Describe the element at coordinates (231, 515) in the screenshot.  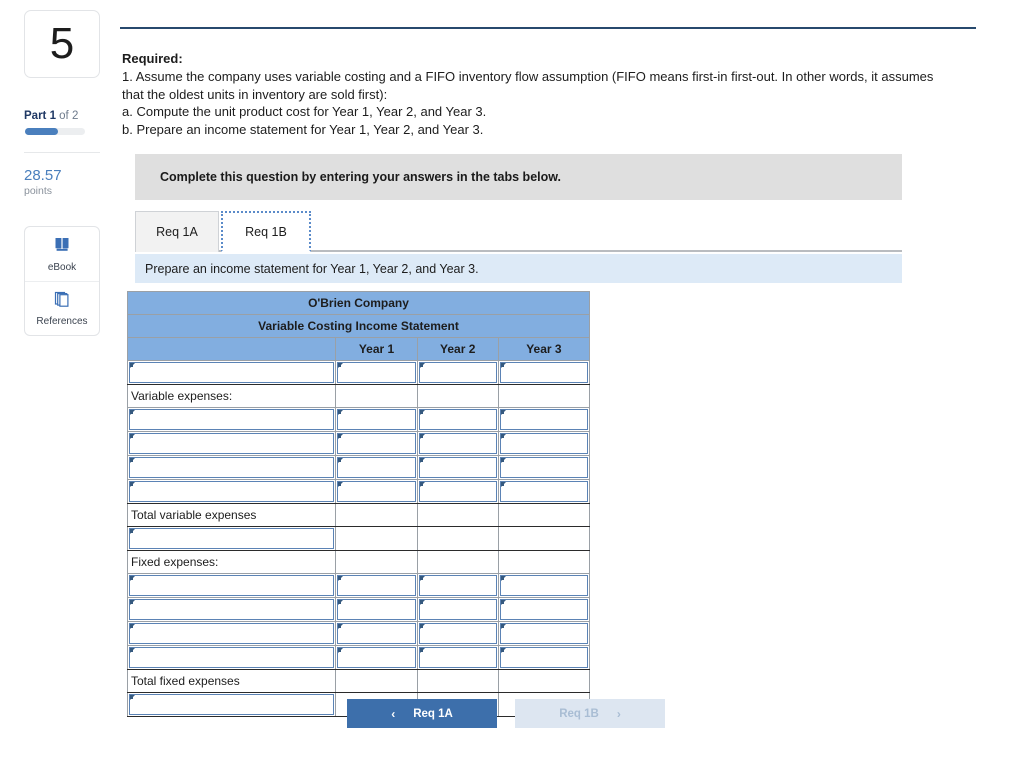
I see `row-label: Total variable expenses` at that location.